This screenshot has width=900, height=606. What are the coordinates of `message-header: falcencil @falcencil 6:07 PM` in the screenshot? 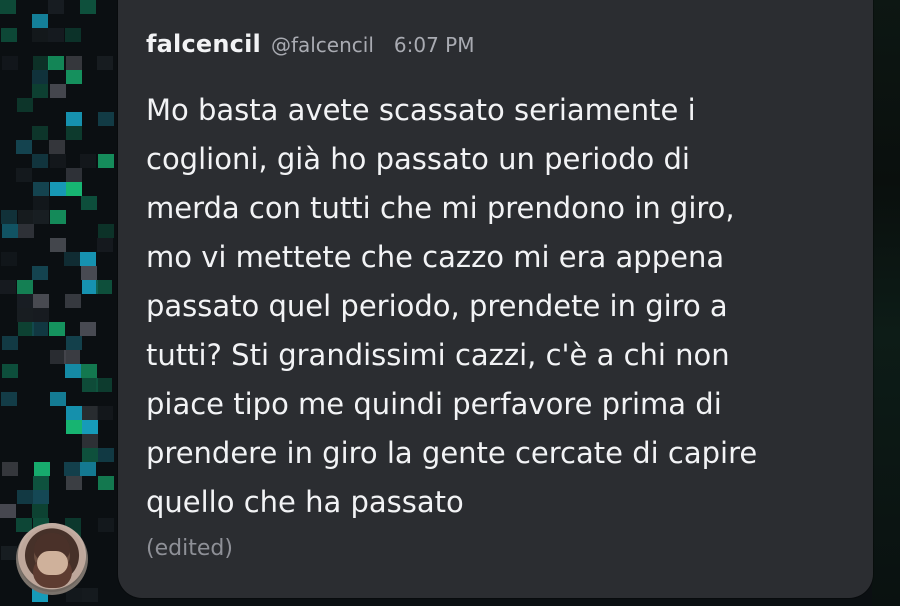 It's located at (310, 44).